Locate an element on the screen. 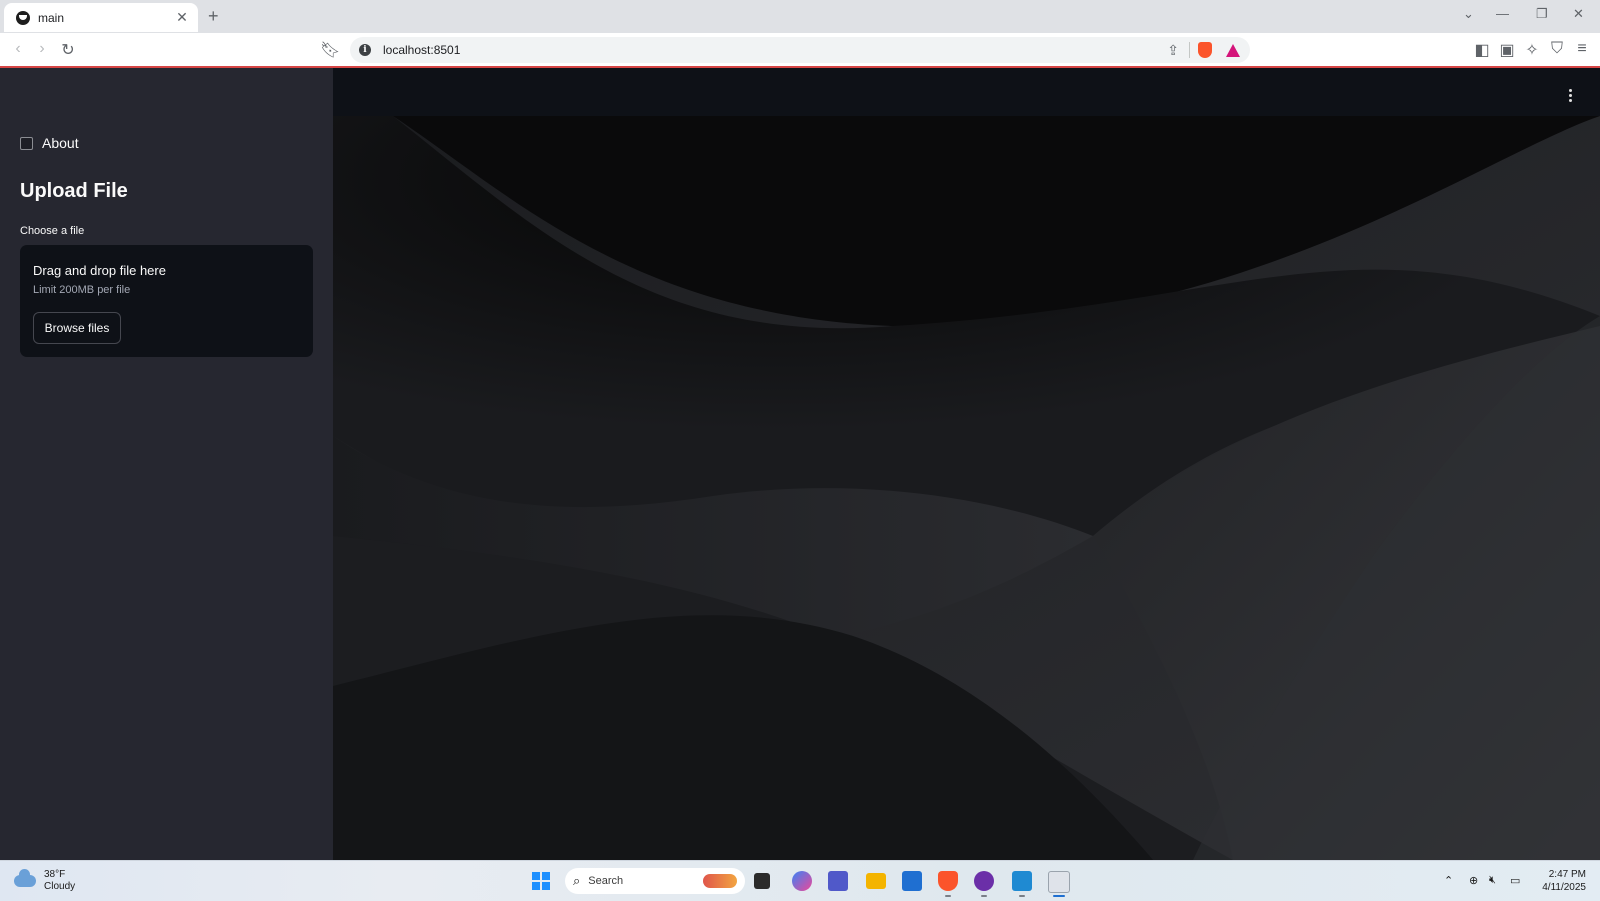 The height and width of the screenshot is (901, 1600). dropzone-instruction: Drag and drop file here is located at coordinates (99, 270).